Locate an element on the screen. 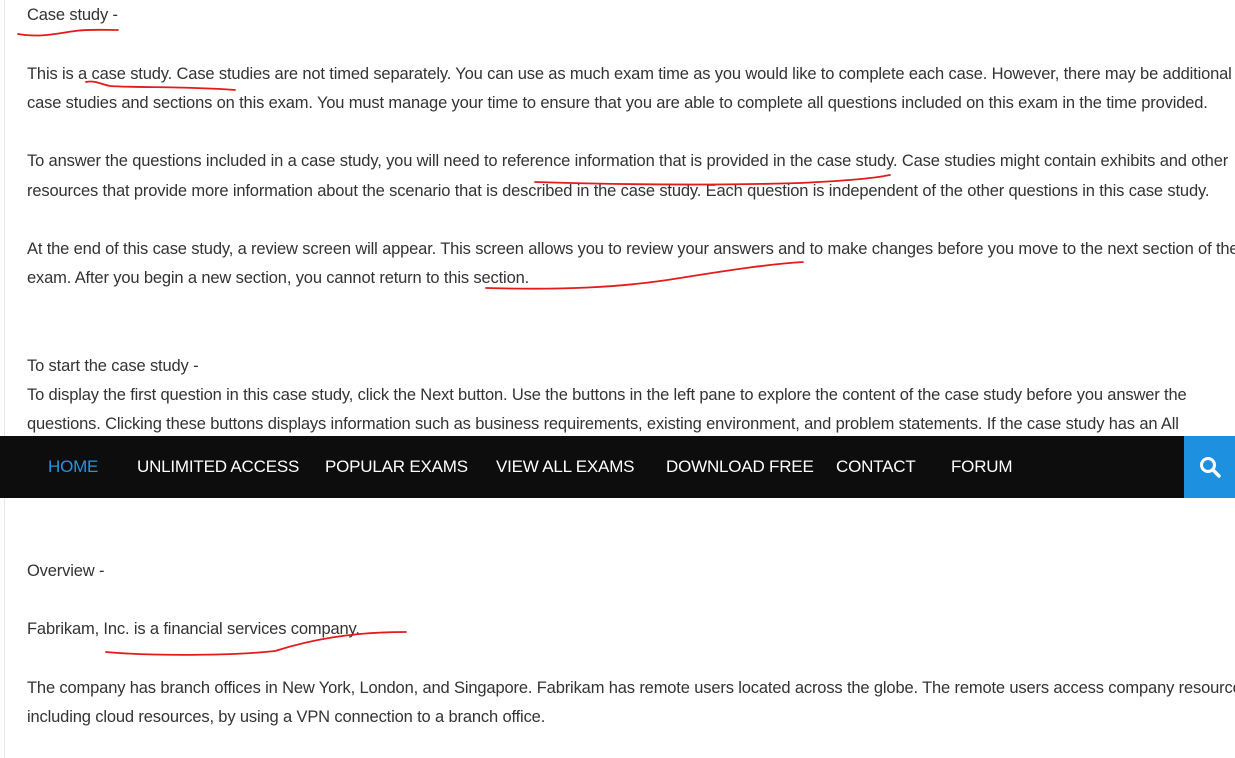 Image resolution: width=1235 pixels, height=758 pixels. search-icon is located at coordinates (1210, 467).